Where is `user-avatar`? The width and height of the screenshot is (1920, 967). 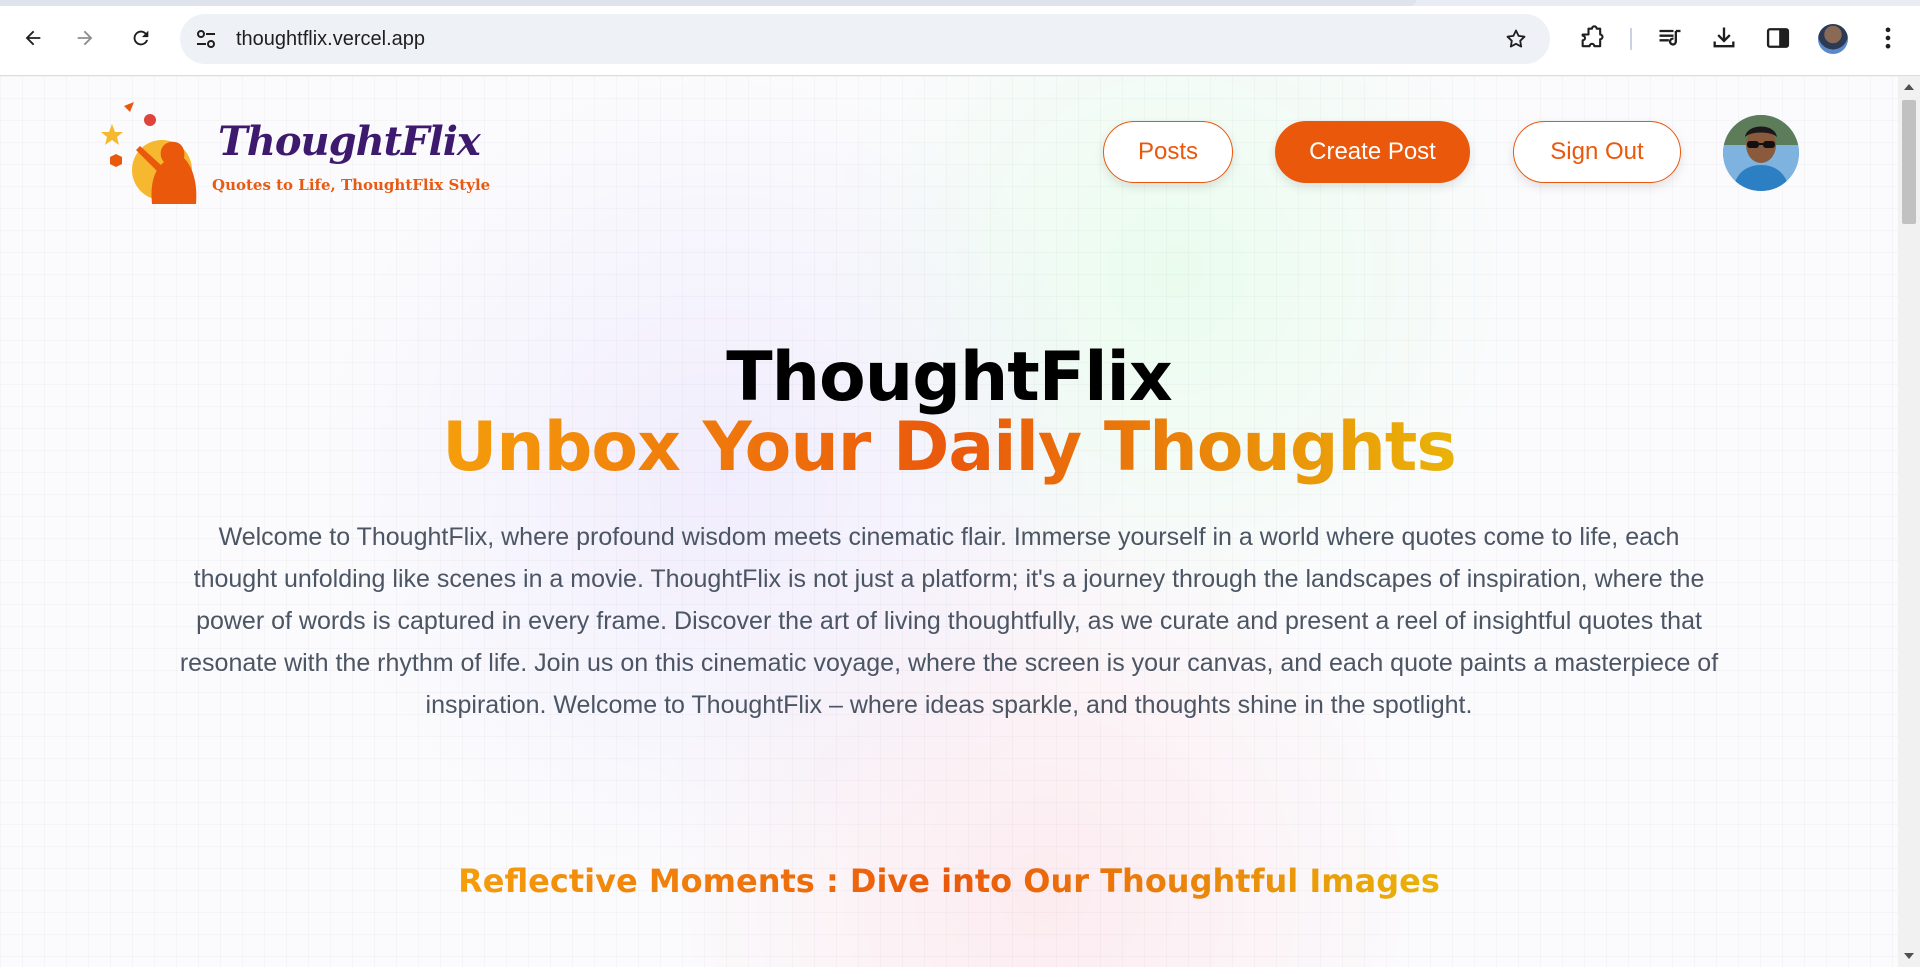 user-avatar is located at coordinates (1761, 153).